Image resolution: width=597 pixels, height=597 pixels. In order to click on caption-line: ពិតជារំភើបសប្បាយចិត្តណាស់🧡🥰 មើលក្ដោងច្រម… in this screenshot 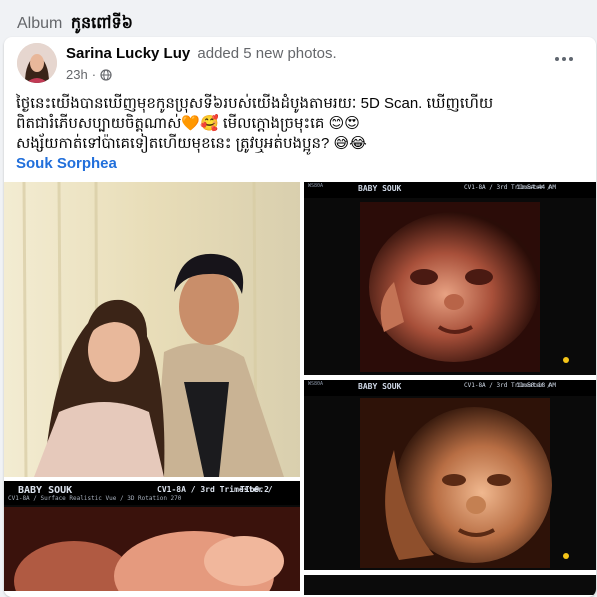, I will do `click(188, 123)`.